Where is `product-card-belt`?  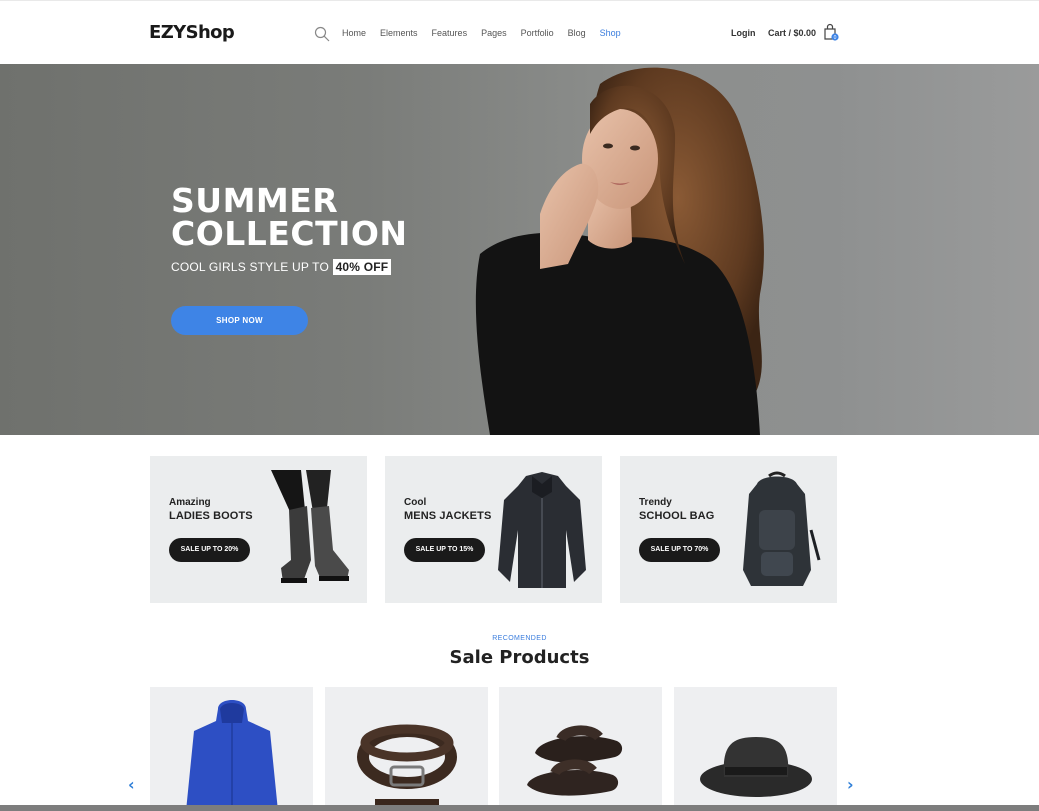 product-card-belt is located at coordinates (406, 749).